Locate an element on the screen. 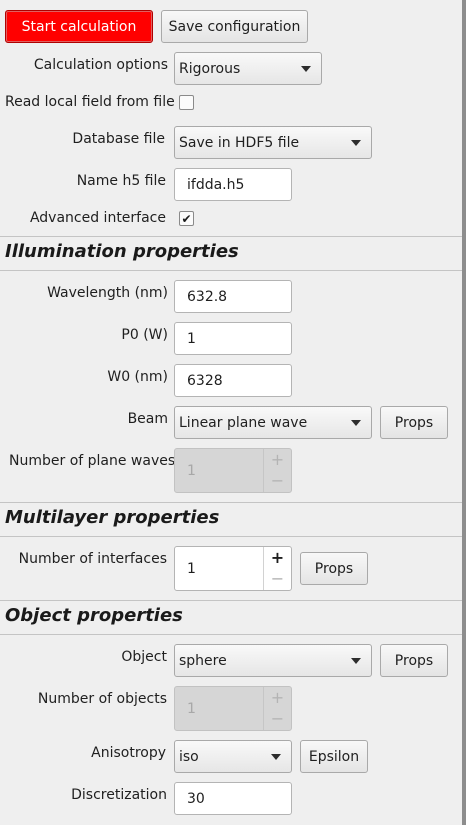 The height and width of the screenshot is (825, 466). p0-input: 1 is located at coordinates (233, 338).